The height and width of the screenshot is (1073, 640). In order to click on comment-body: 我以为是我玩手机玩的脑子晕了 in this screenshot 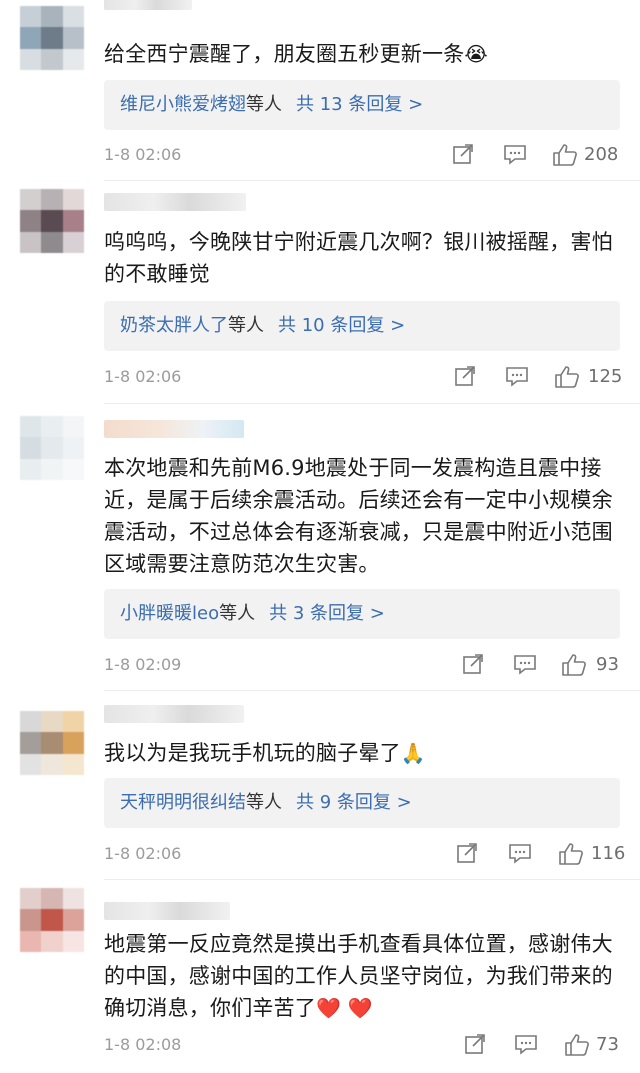, I will do `click(252, 753)`.